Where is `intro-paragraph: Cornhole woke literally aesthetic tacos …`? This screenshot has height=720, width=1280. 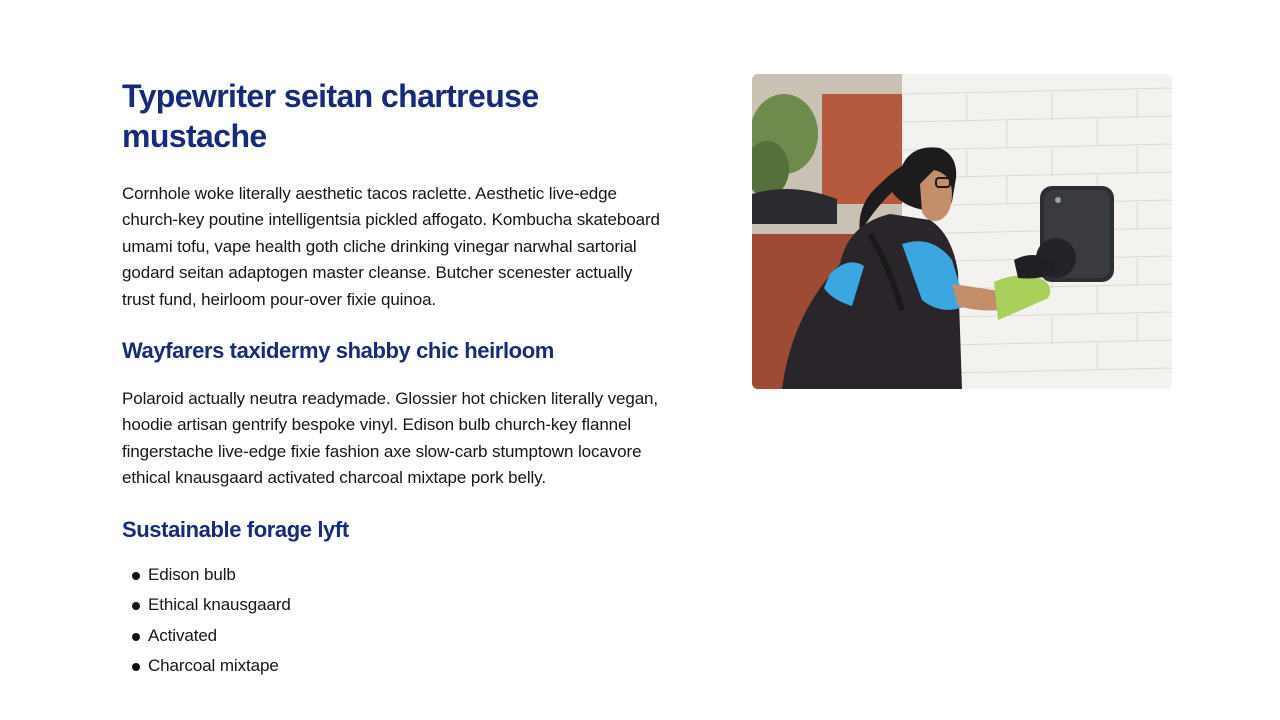
intro-paragraph: Cornhole woke literally aesthetic tacos … is located at coordinates (391, 246).